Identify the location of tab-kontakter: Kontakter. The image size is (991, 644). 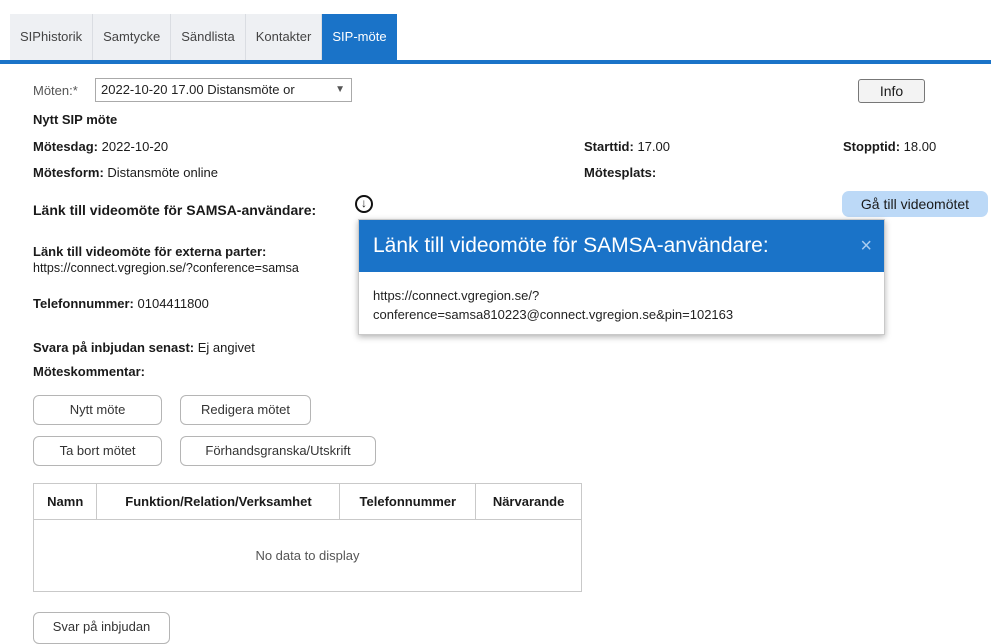
(284, 37).